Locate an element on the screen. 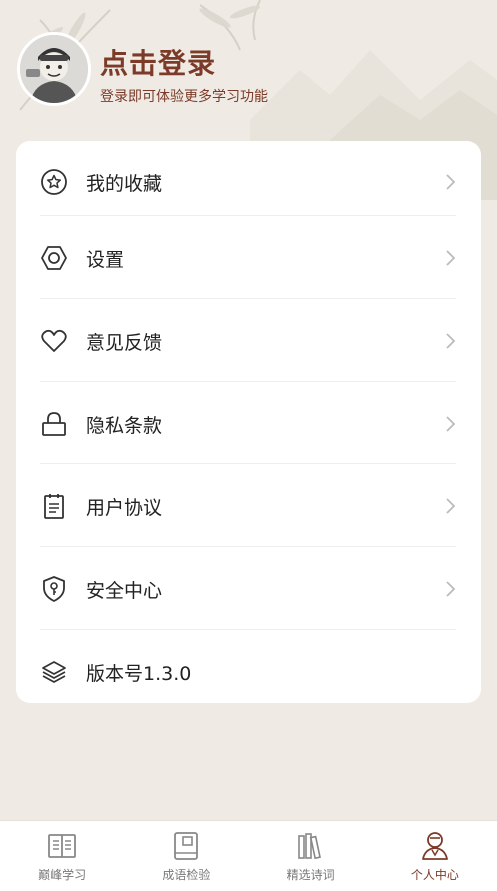 This screenshot has width=497, height=891. hexagon-settings-icon is located at coordinates (54, 258).